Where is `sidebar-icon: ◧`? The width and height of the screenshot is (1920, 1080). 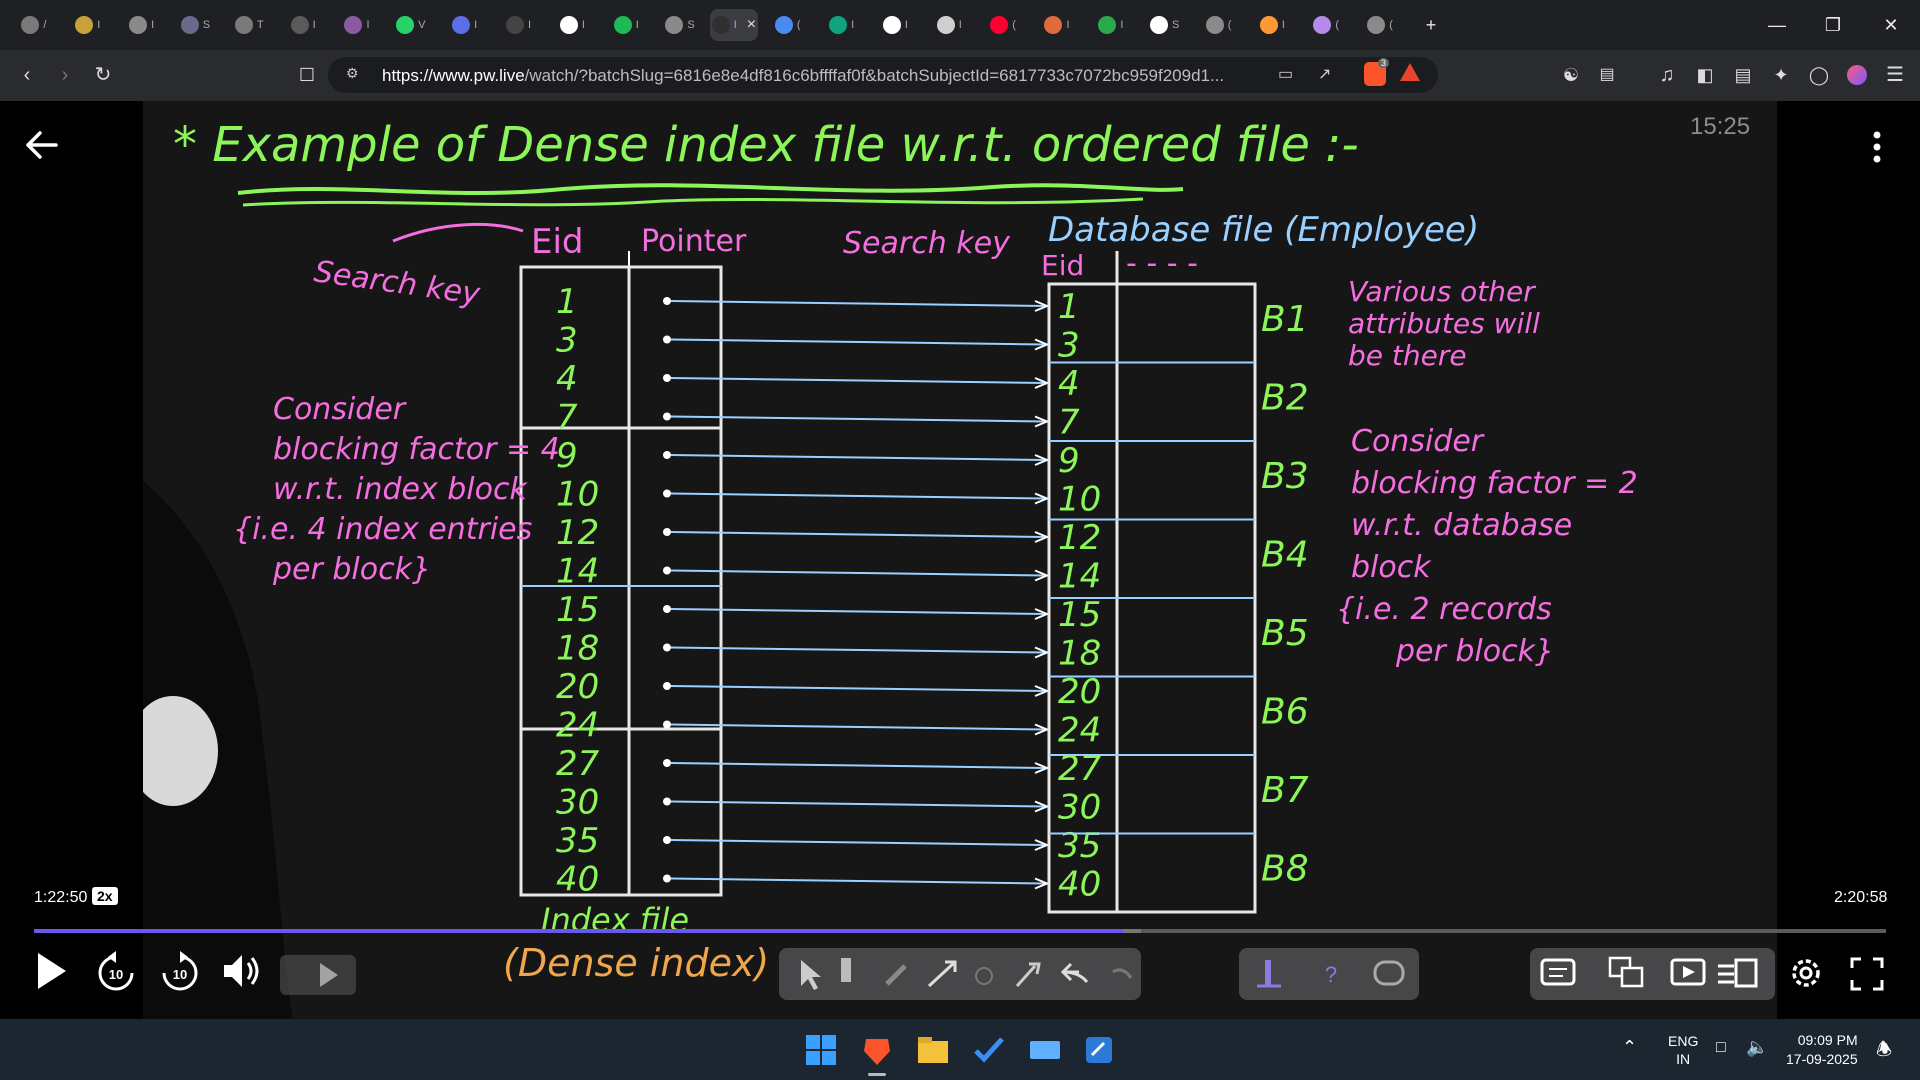
sidebar-icon: ◧ is located at coordinates (1705, 75).